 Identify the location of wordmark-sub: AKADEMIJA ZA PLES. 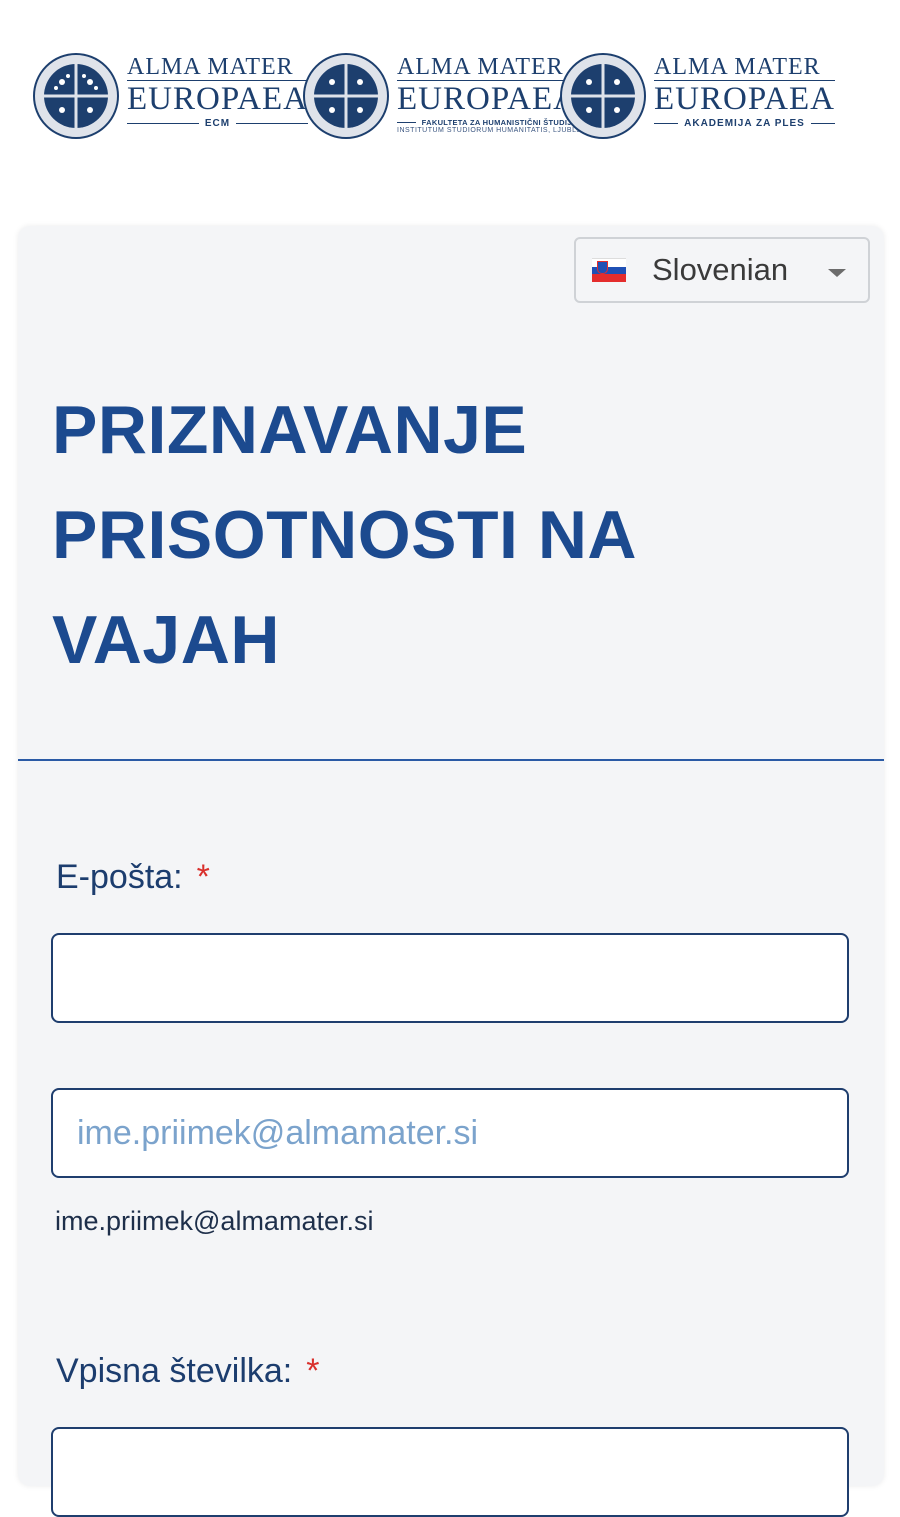
(744, 123).